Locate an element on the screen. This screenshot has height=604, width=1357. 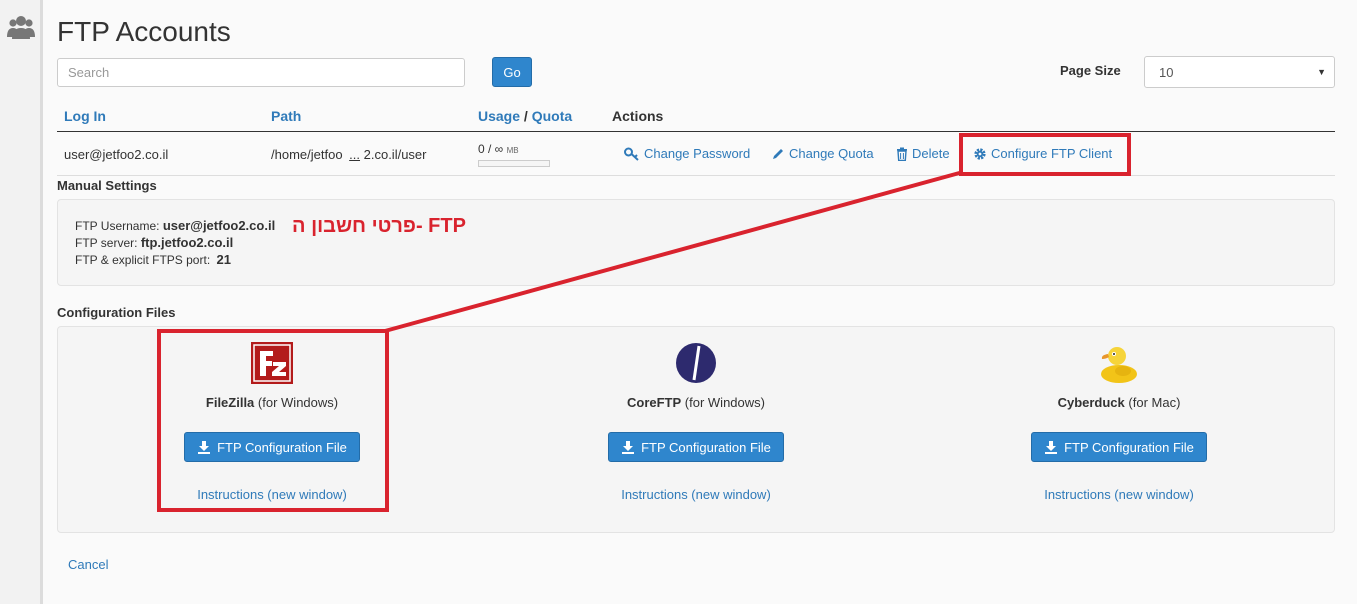
page-title: FTP Accounts is located at coordinates (144, 31).